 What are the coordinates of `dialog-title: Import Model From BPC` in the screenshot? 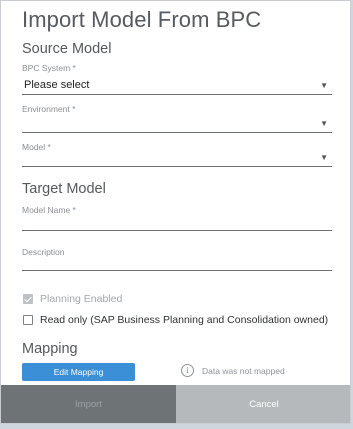 It's located at (142, 19).